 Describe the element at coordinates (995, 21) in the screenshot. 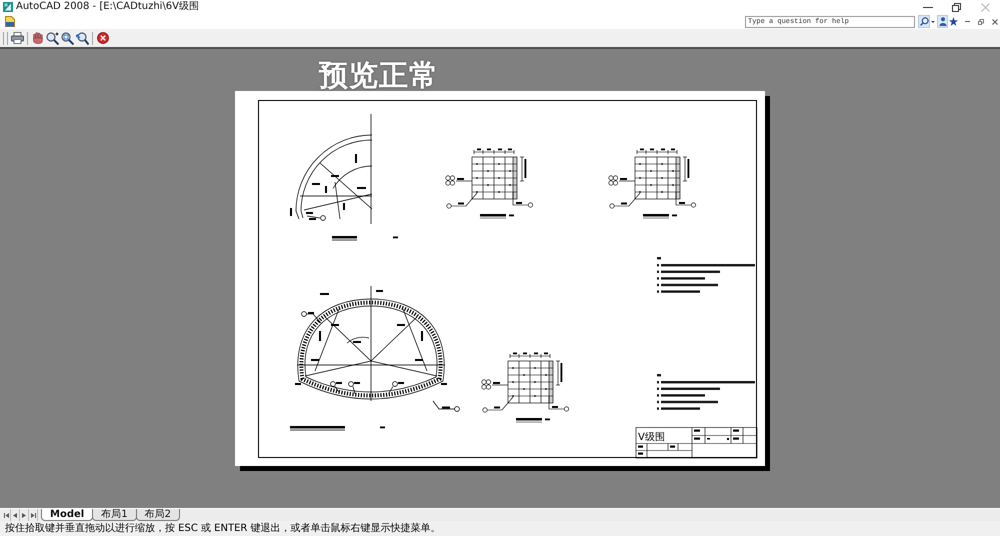

I see `close-icon` at that location.